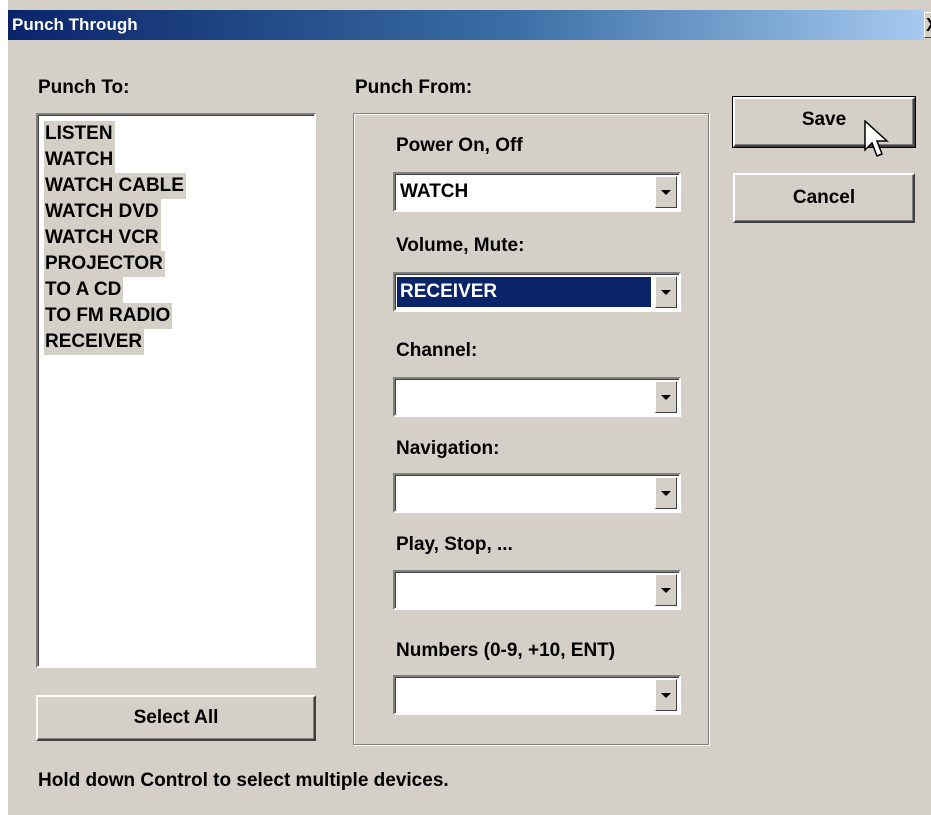 This screenshot has width=931, height=815. What do you see at coordinates (94, 342) in the screenshot?
I see `list-item-label: RECEIVER` at bounding box center [94, 342].